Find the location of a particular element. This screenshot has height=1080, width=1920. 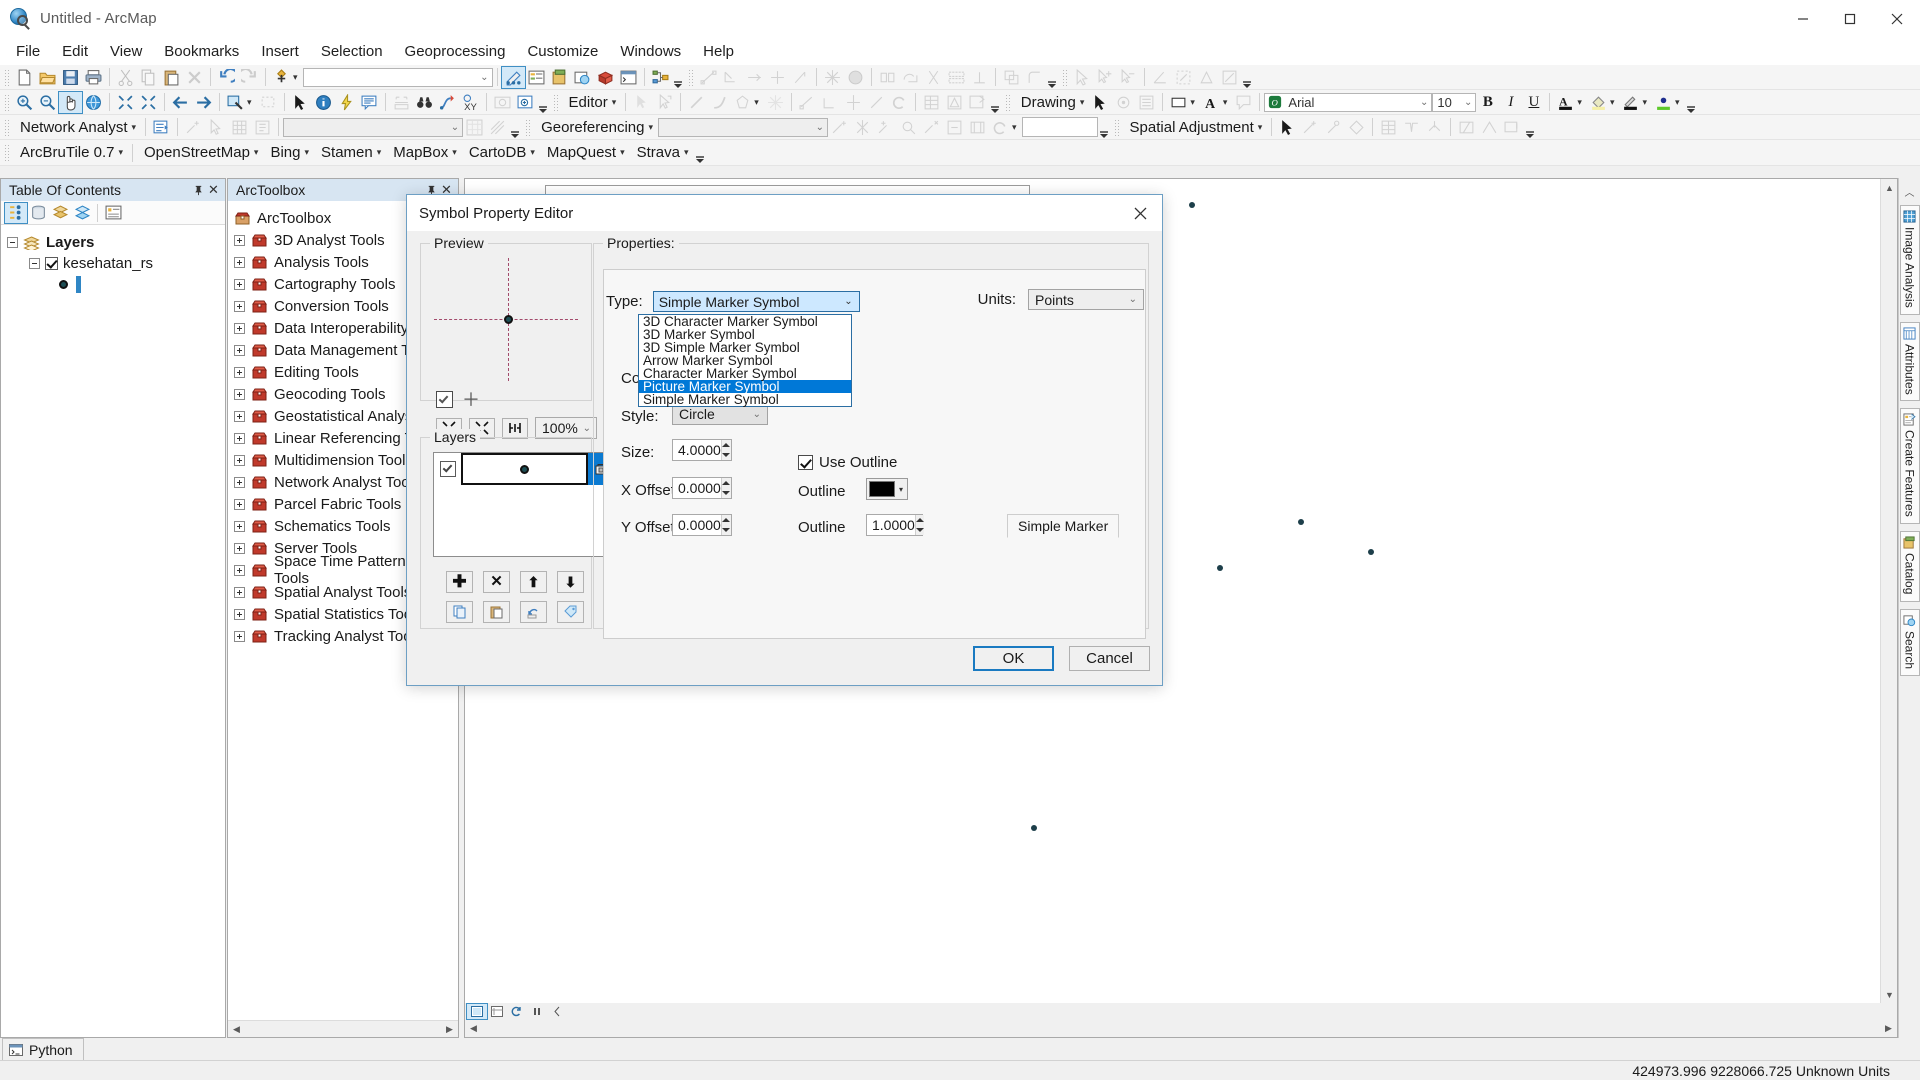

stamen-dropdown-icon: ▾ is located at coordinates (382, 152).